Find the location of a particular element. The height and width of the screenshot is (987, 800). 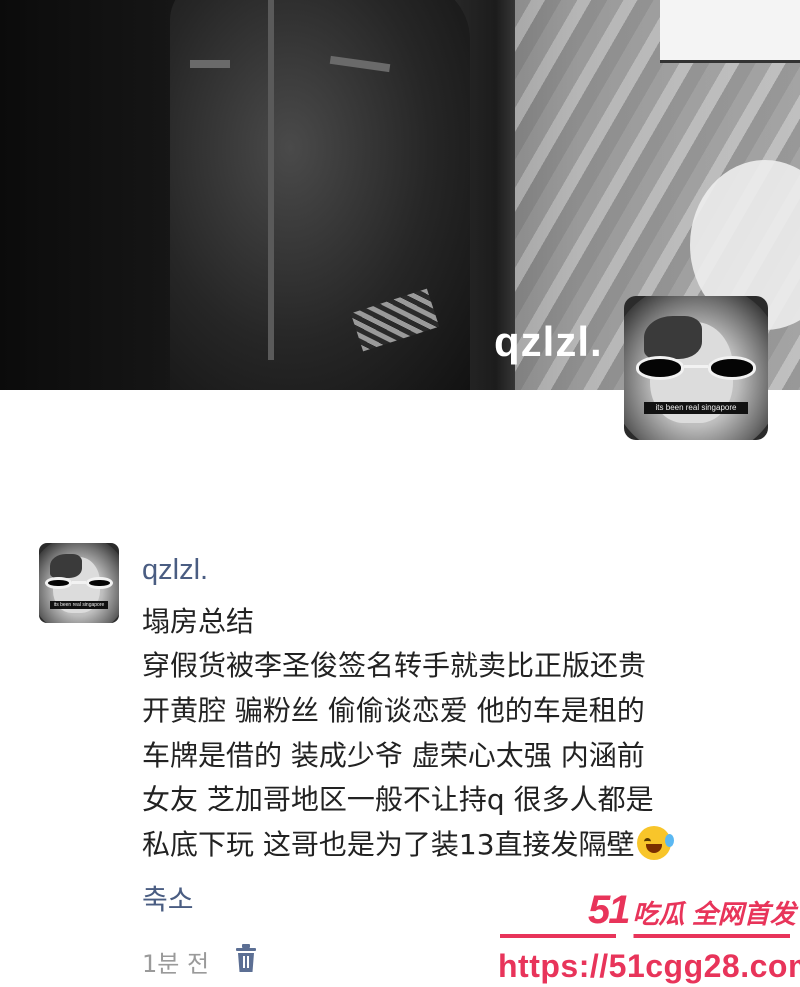

watermark-url: https://51cgg28.com is located at coordinates (649, 966).